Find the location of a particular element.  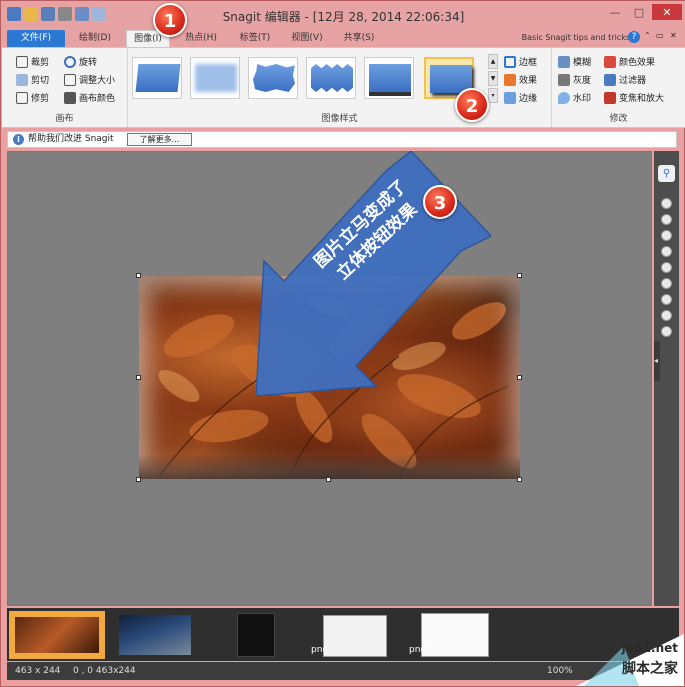

ribbon-minimize-icon: ⌃ is located at coordinates (648, 37).